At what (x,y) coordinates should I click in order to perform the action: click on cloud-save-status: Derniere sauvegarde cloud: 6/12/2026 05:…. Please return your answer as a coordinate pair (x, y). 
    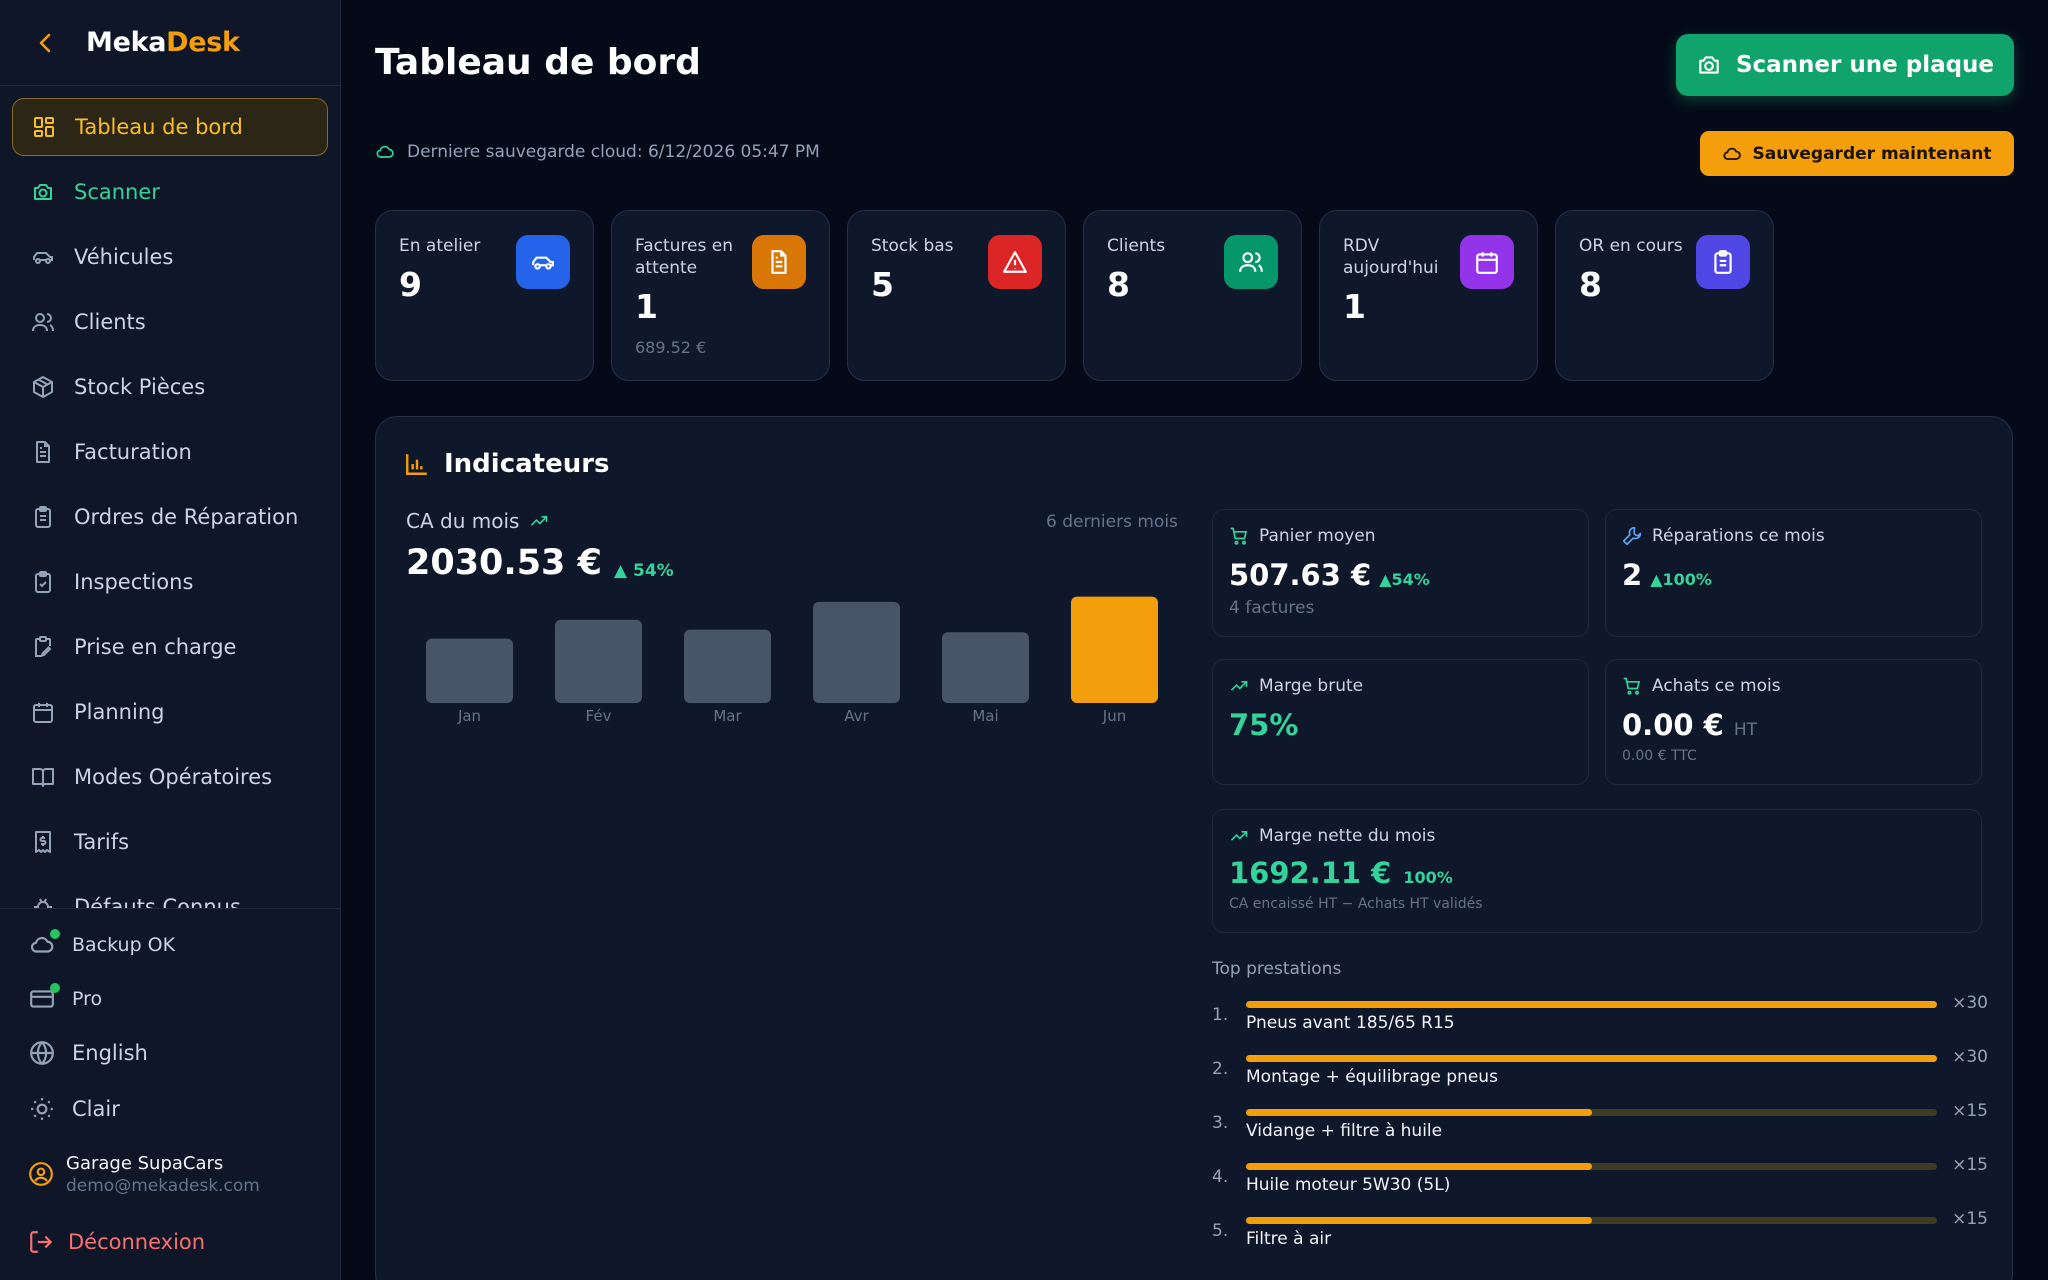
    Looking at the image, I should click on (597, 152).